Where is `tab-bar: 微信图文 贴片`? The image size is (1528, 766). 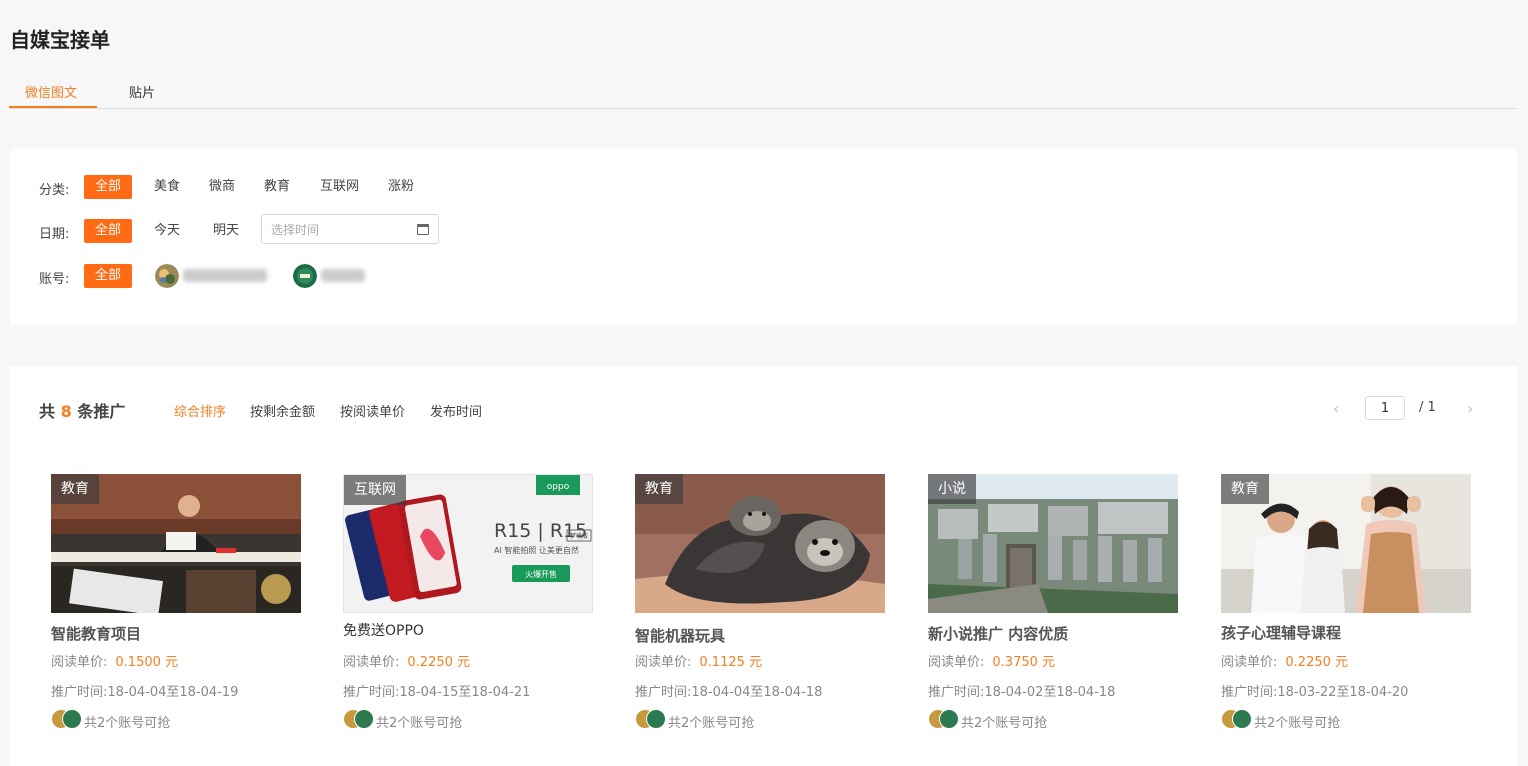
tab-bar: 微信图文 贴片 is located at coordinates (763, 89).